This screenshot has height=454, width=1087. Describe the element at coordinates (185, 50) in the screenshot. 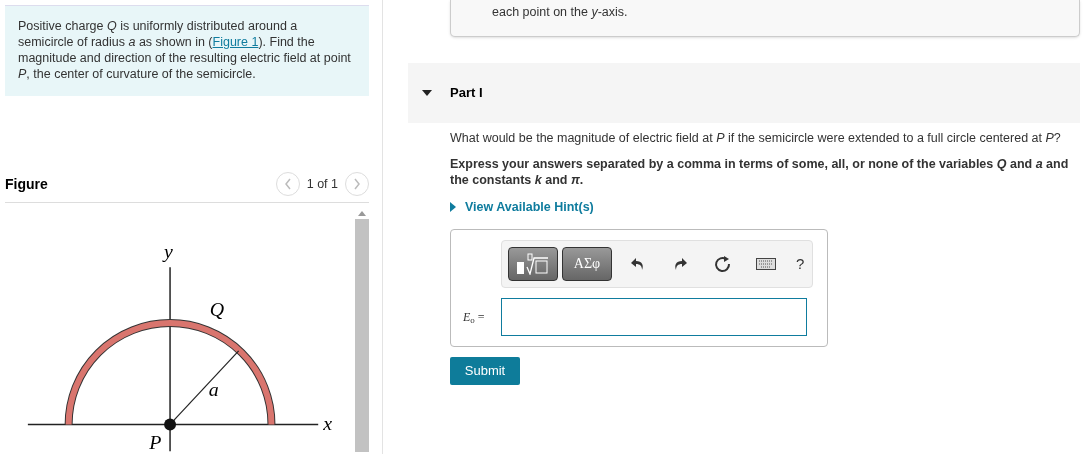

I see `problem-text: Positive charge Q is uniformly distributed around a semicircle of radius a as shown in (Figure 1). Find the magnitude and direction of the resulting electric field at point P, the center of curvature of the semicircle.` at that location.